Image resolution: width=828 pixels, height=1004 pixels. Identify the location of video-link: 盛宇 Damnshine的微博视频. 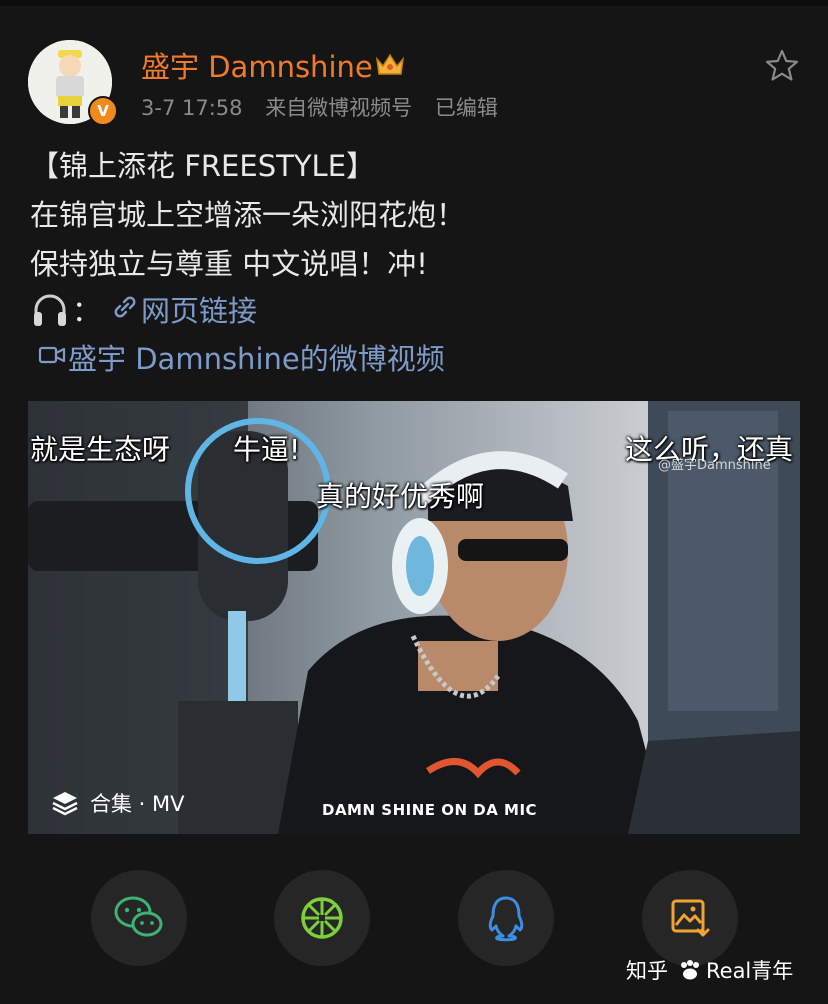
(256, 357).